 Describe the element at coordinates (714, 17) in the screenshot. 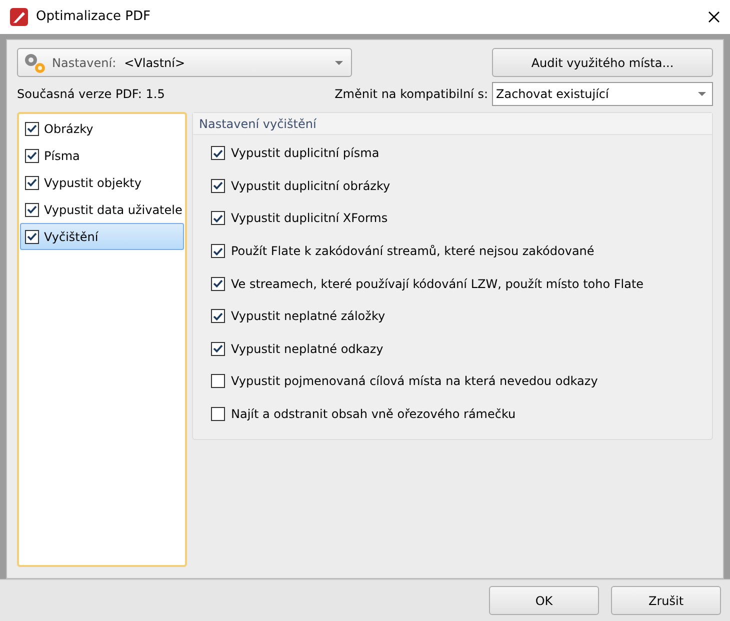

I see `close-icon` at that location.